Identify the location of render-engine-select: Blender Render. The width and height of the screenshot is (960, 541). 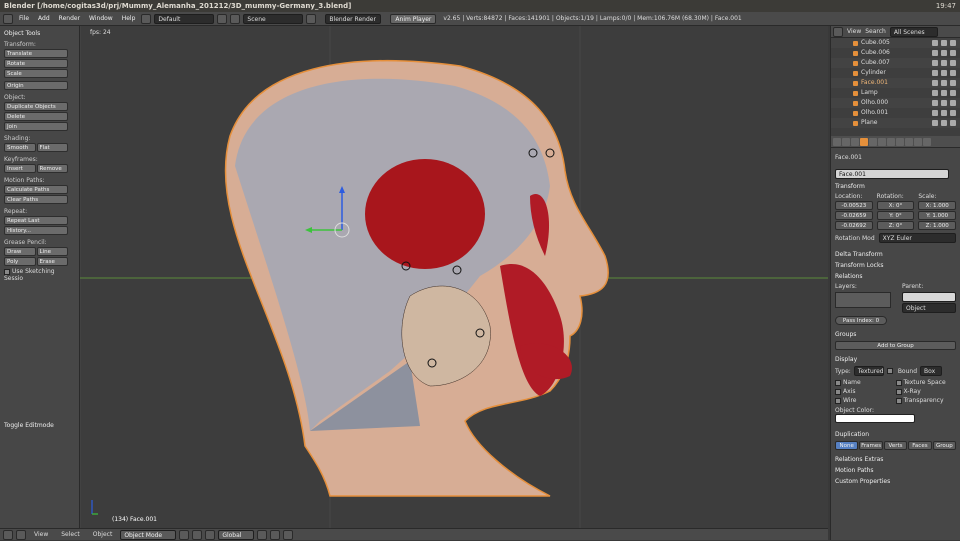
(353, 18).